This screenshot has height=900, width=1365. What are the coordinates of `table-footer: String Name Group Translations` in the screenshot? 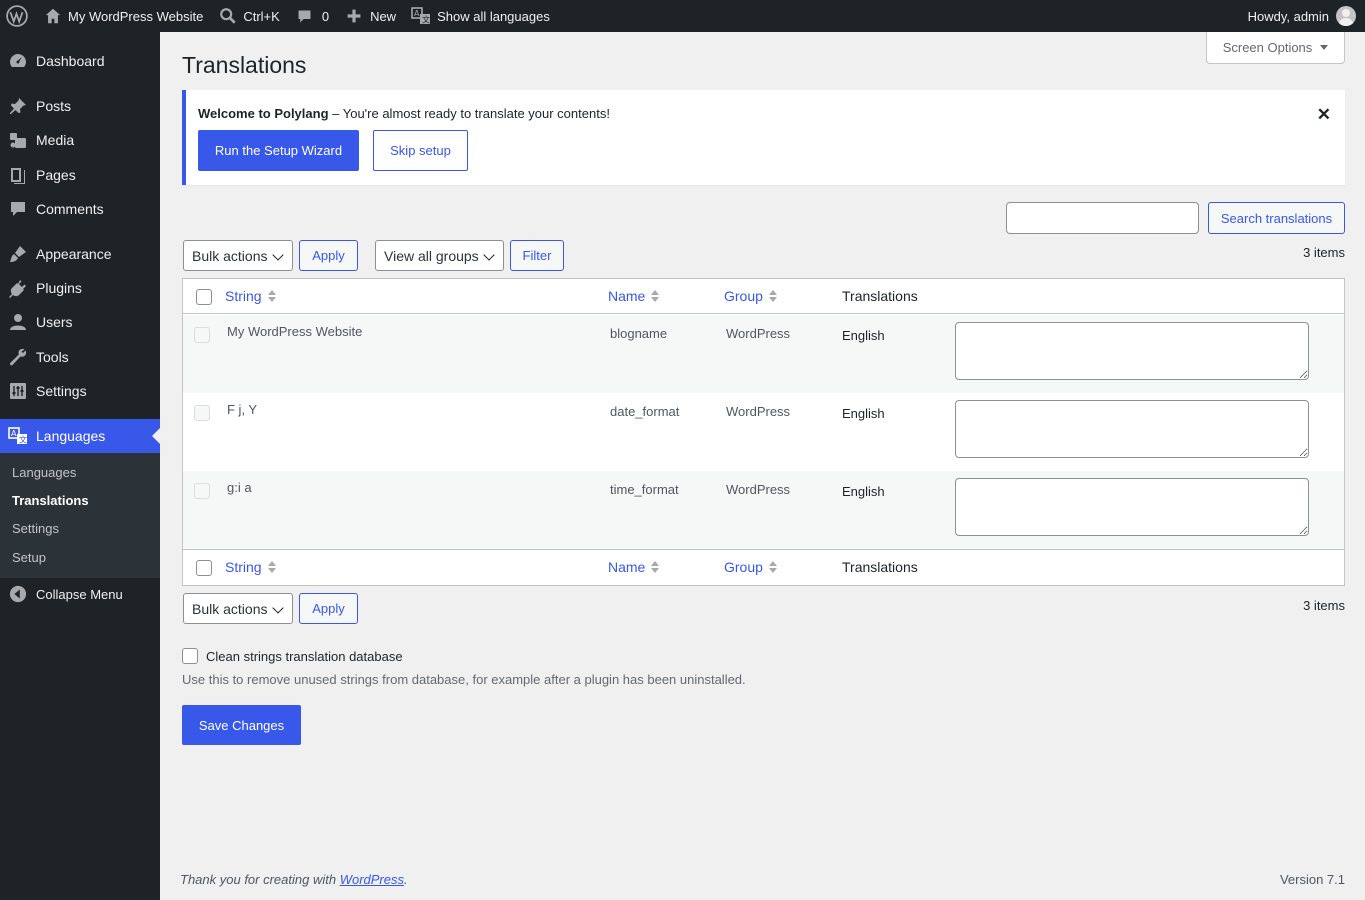 It's located at (763, 566).